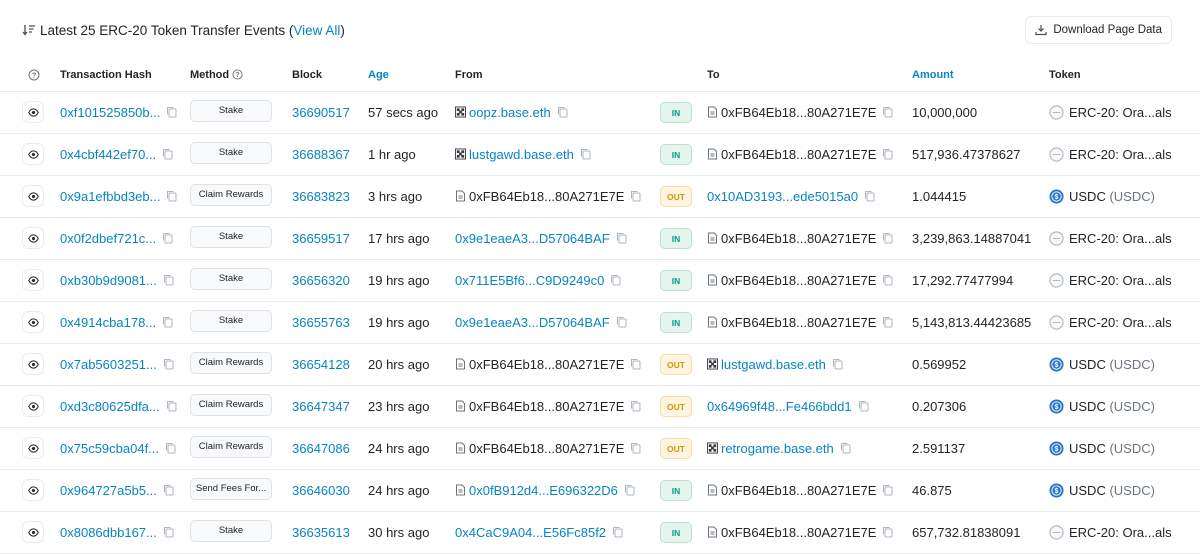 The image size is (1200, 554). I want to click on view-all-link: View All, so click(316, 30).